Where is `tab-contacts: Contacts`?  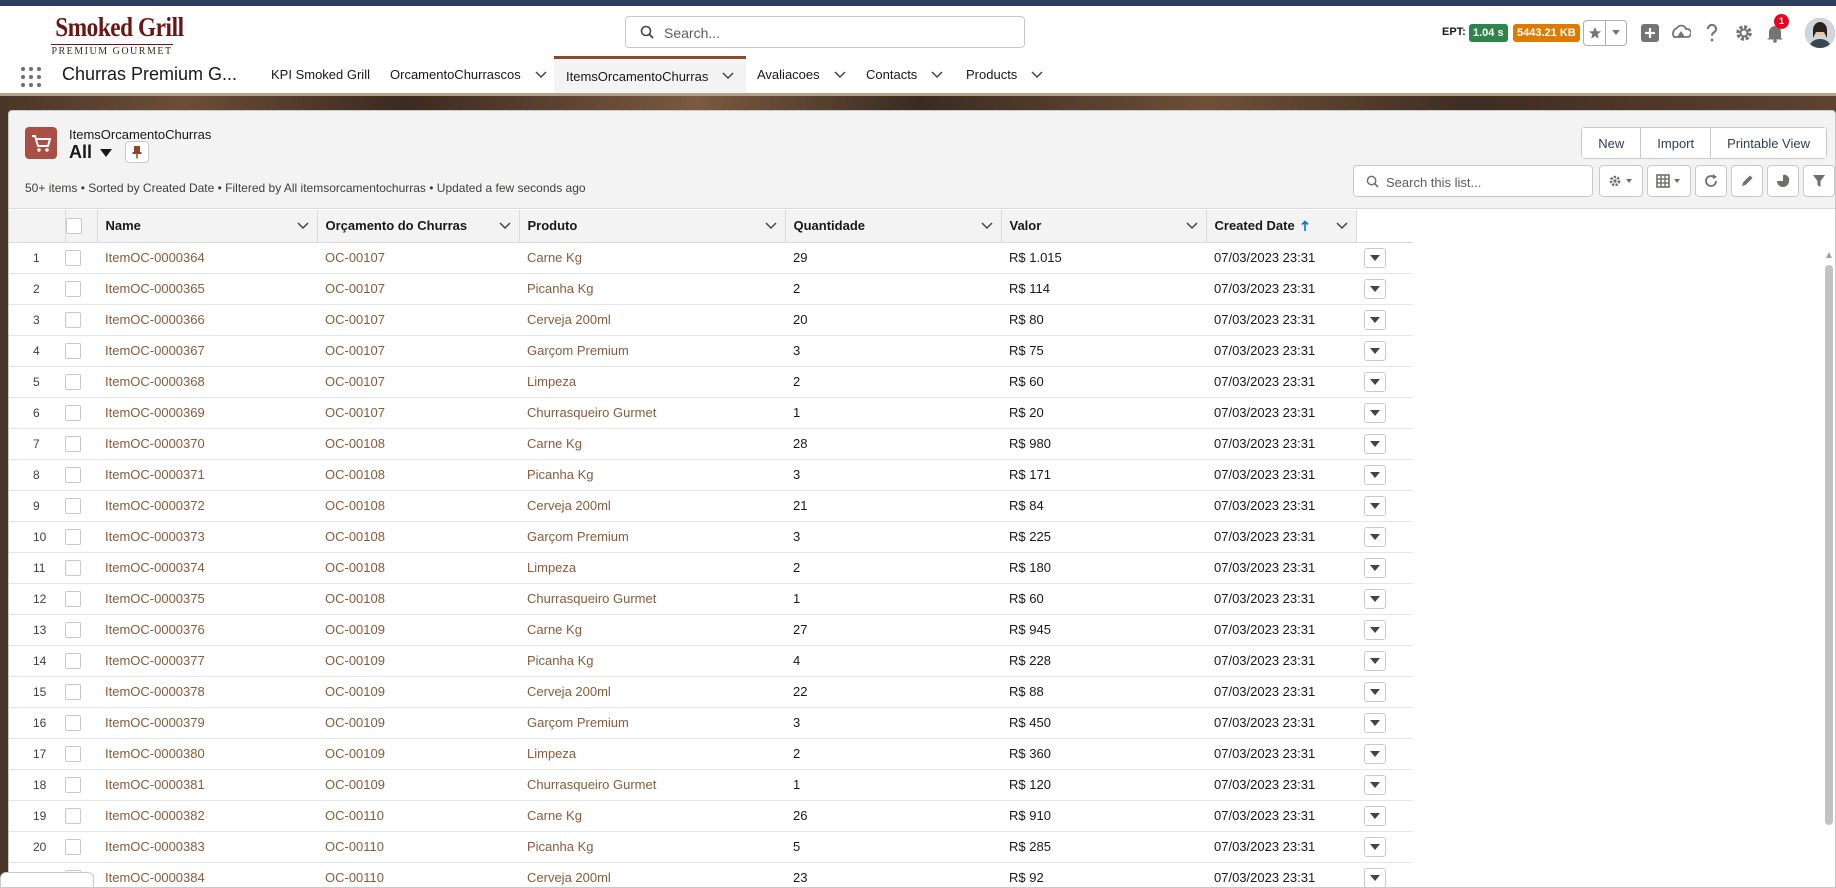 tab-contacts: Contacts is located at coordinates (904, 74).